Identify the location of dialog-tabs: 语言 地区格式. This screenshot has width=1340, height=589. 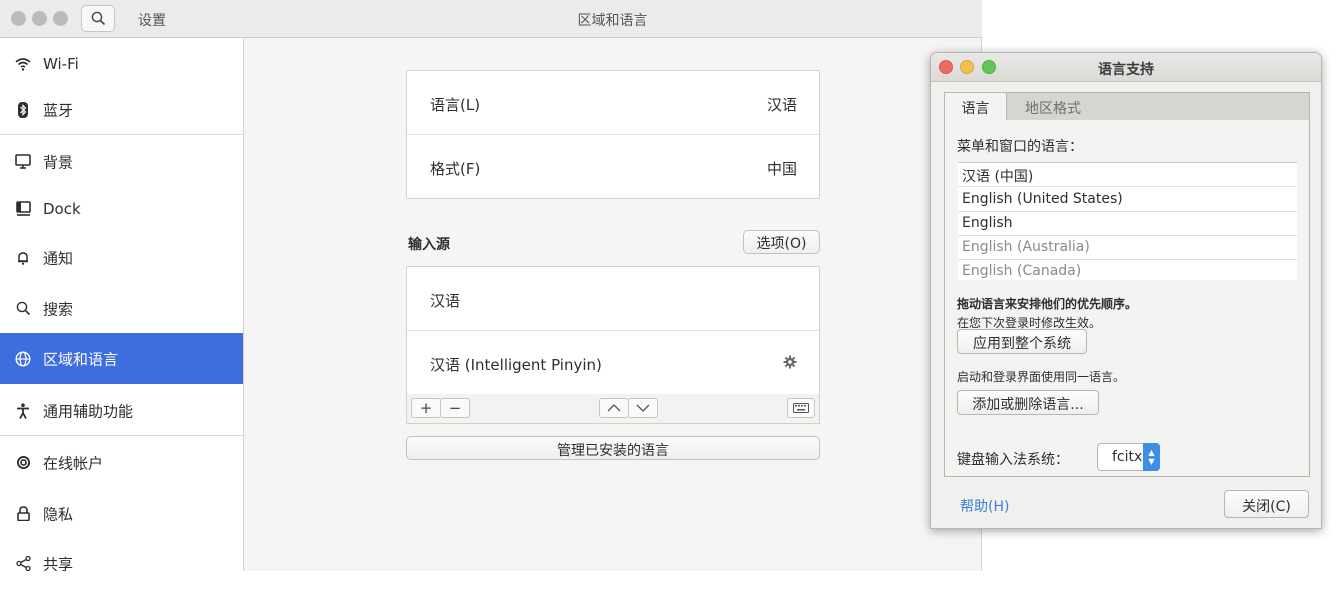
(1127, 106).